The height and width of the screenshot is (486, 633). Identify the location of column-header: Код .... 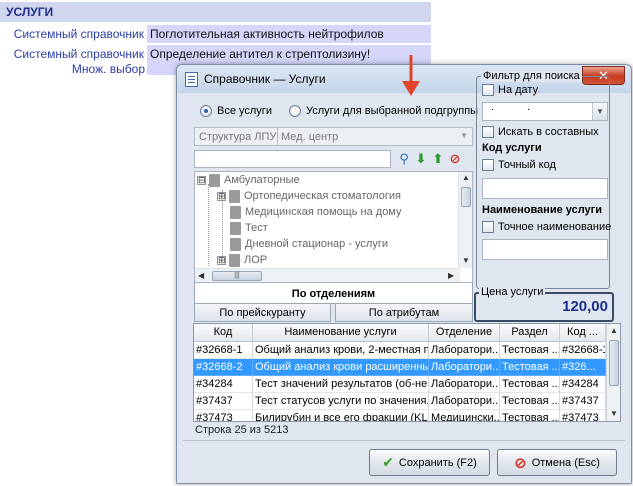
(583, 333).